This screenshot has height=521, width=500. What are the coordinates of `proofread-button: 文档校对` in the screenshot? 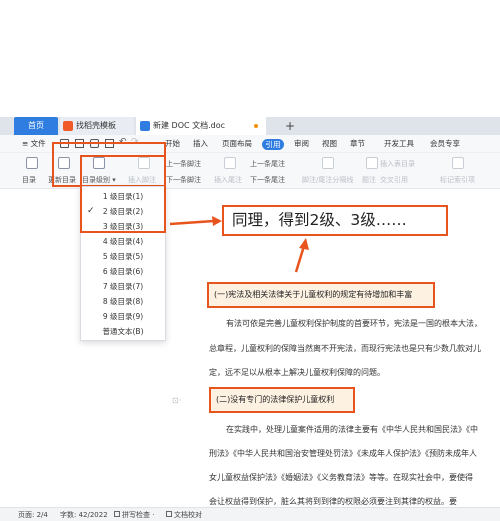 It's located at (184, 514).